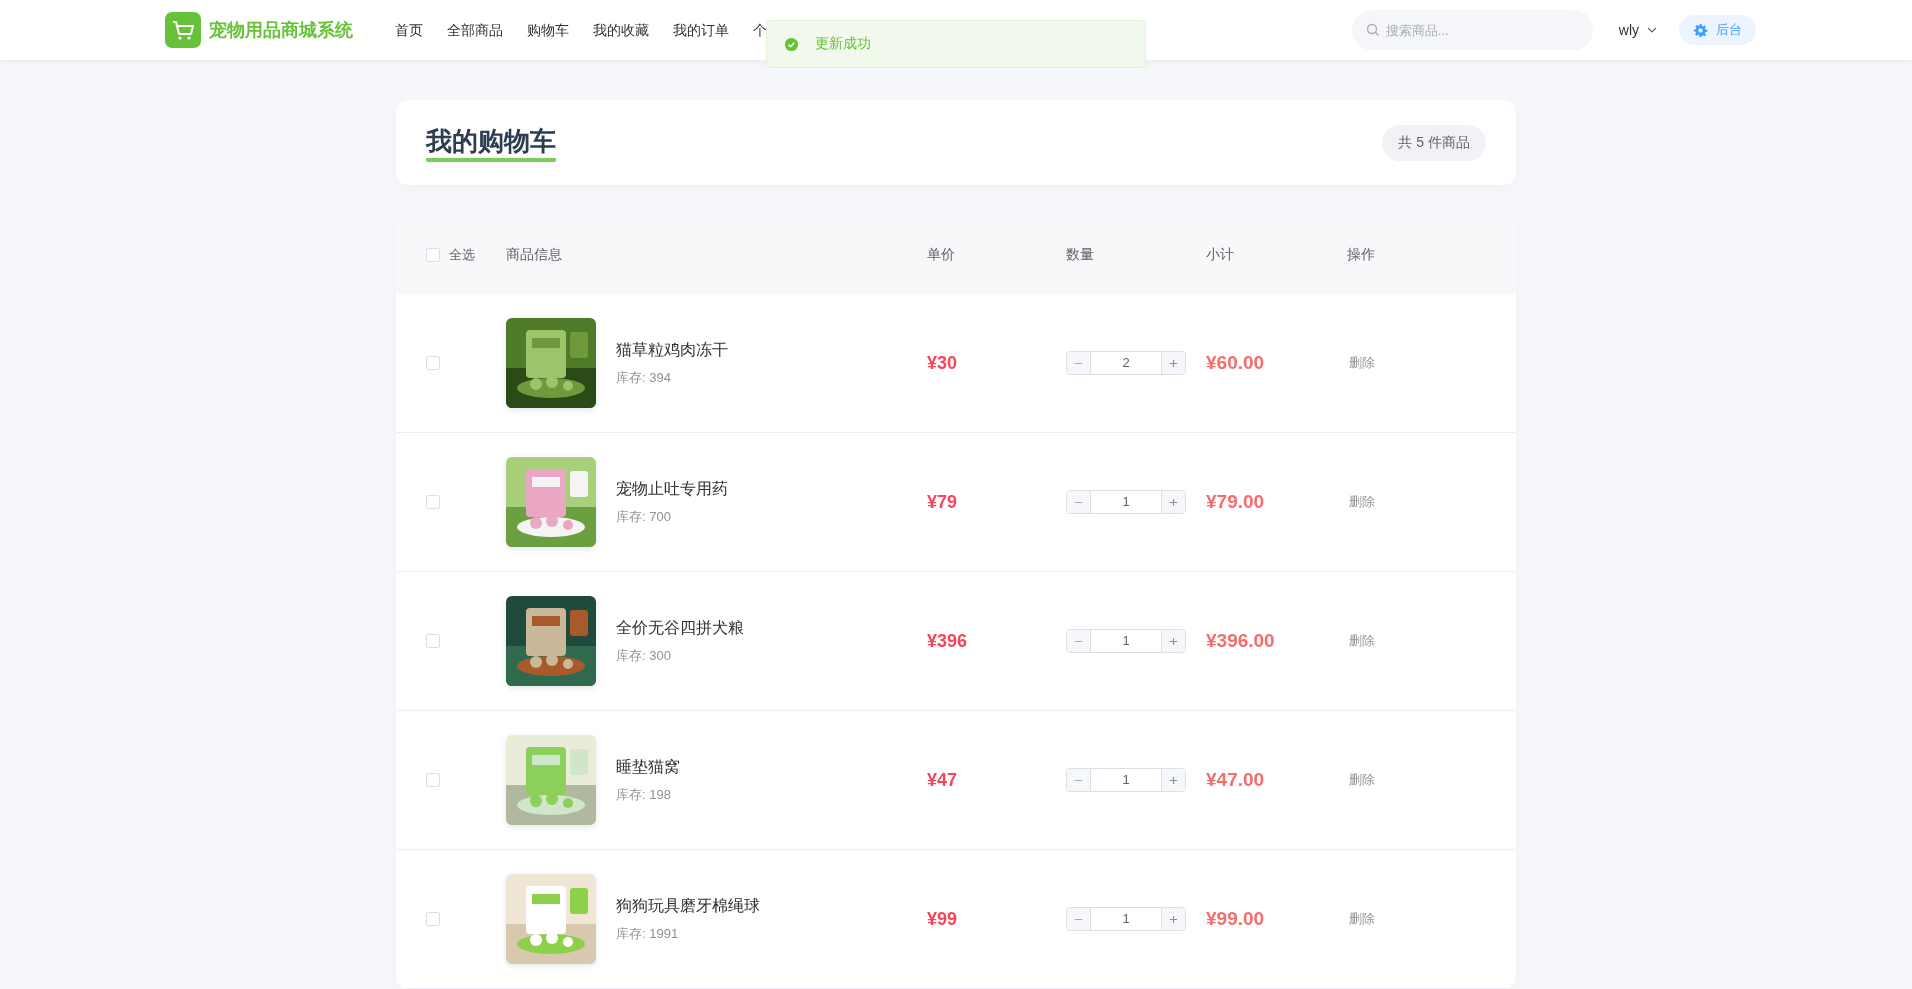  Describe the element at coordinates (1434, 142) in the screenshot. I see `item-count-badge: 共 5 件商品` at that location.